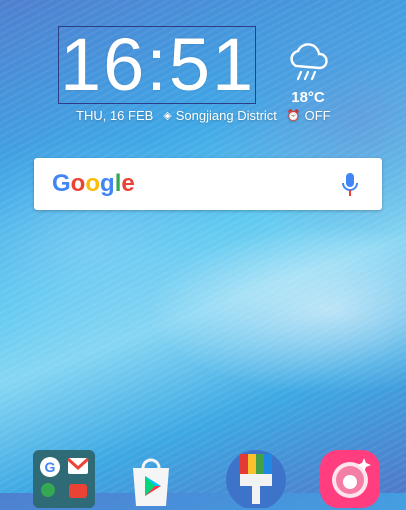 The width and height of the screenshot is (406, 510). I want to click on location-icon: ◈, so click(167, 116).